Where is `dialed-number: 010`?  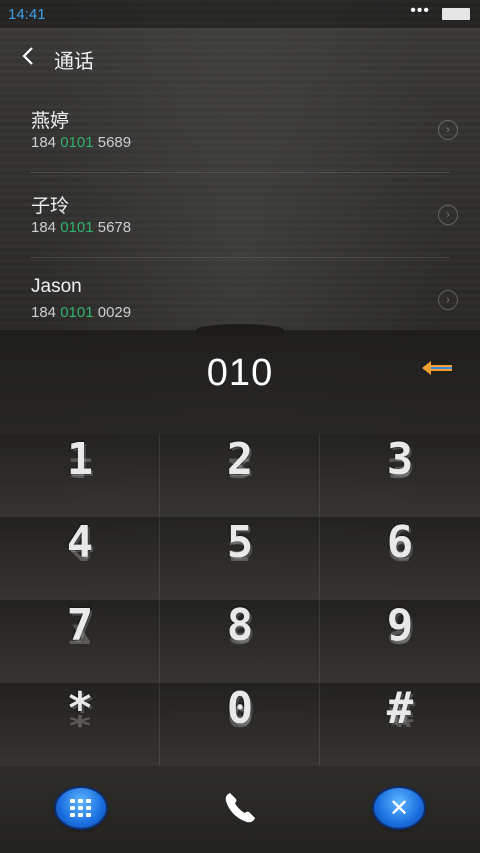
dialed-number: 010 is located at coordinates (240, 373).